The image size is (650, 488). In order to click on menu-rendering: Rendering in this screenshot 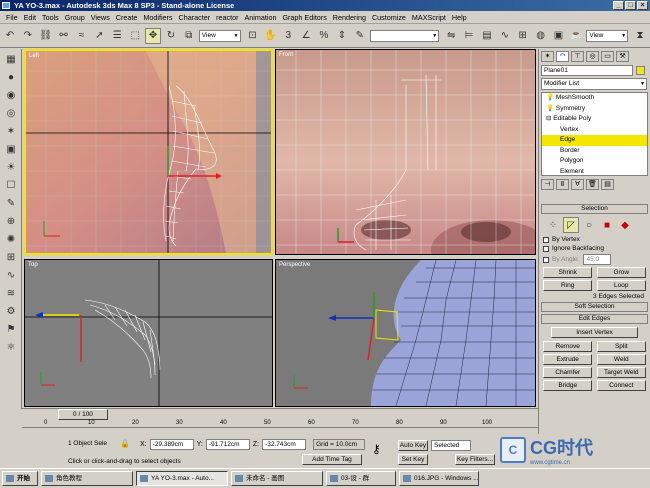, I will do `click(349, 17)`.